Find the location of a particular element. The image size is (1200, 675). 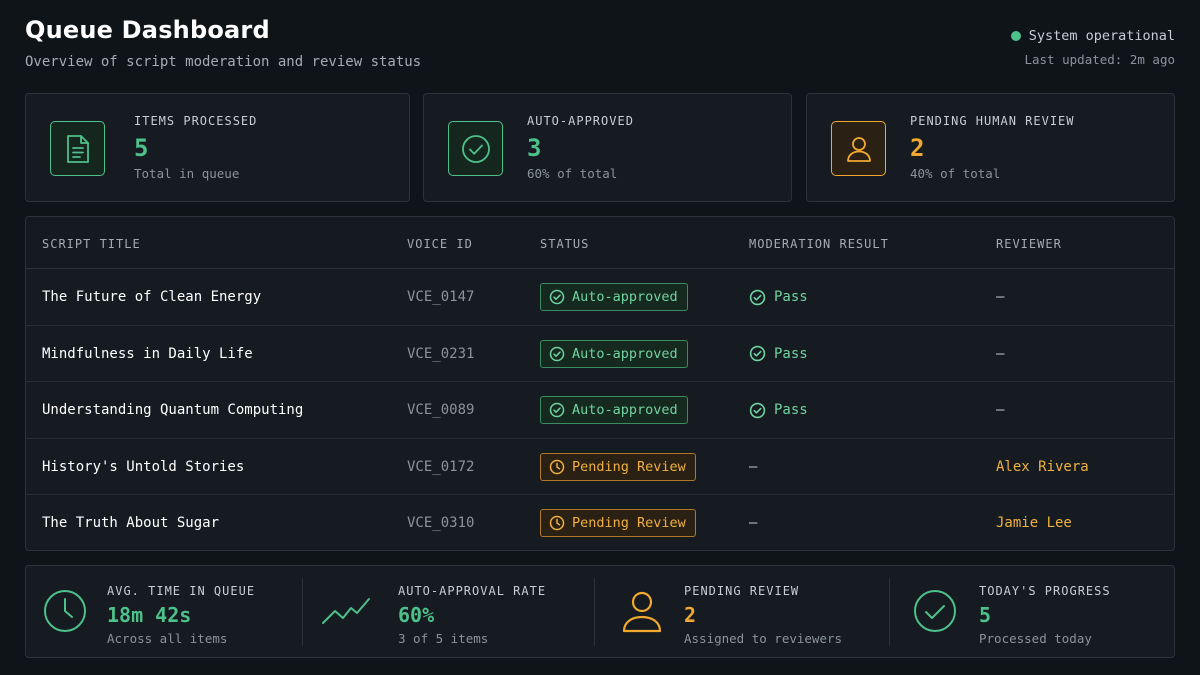

script-title: The Truth About Sugar is located at coordinates (131, 523).